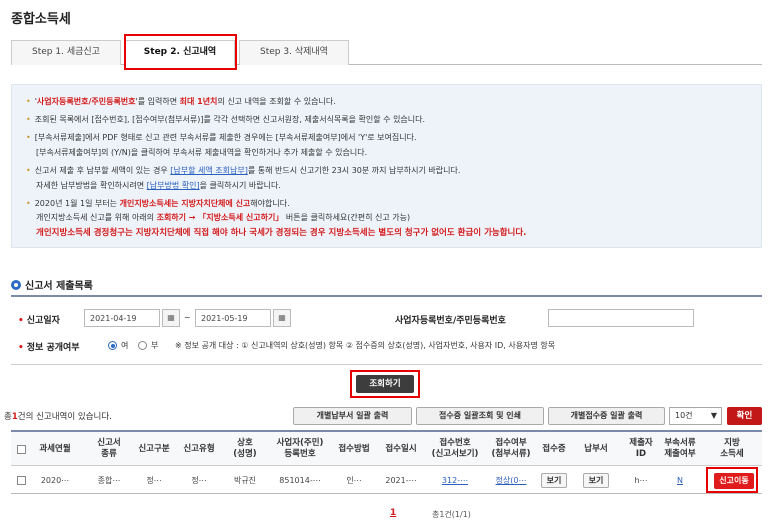 Image resolution: width=773 pixels, height=528 pixels. I want to click on header-cell: 신고유형, so click(199, 448).